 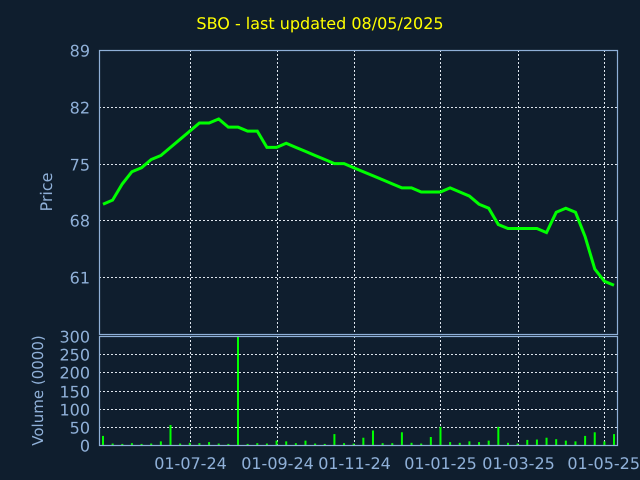 I want to click on axis-tick-label: 100, so click(x=74, y=410).